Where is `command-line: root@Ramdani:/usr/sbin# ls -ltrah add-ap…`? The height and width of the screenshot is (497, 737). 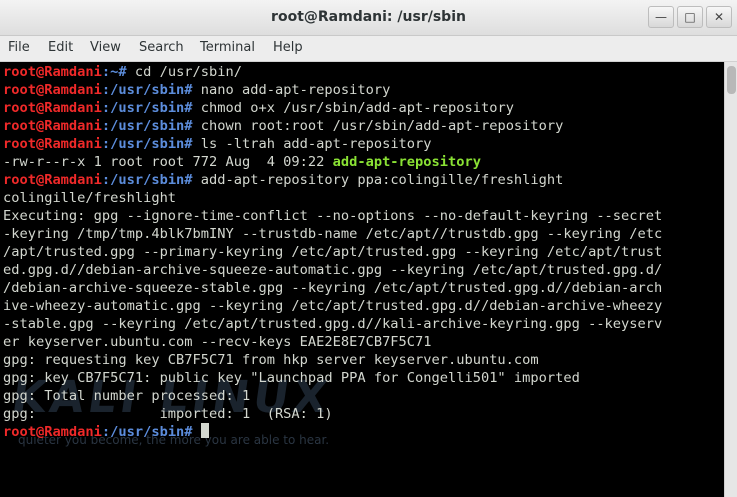
command-line: root@Ramdani:/usr/sbin# ls -ltrah add-ap… is located at coordinates (332, 144).